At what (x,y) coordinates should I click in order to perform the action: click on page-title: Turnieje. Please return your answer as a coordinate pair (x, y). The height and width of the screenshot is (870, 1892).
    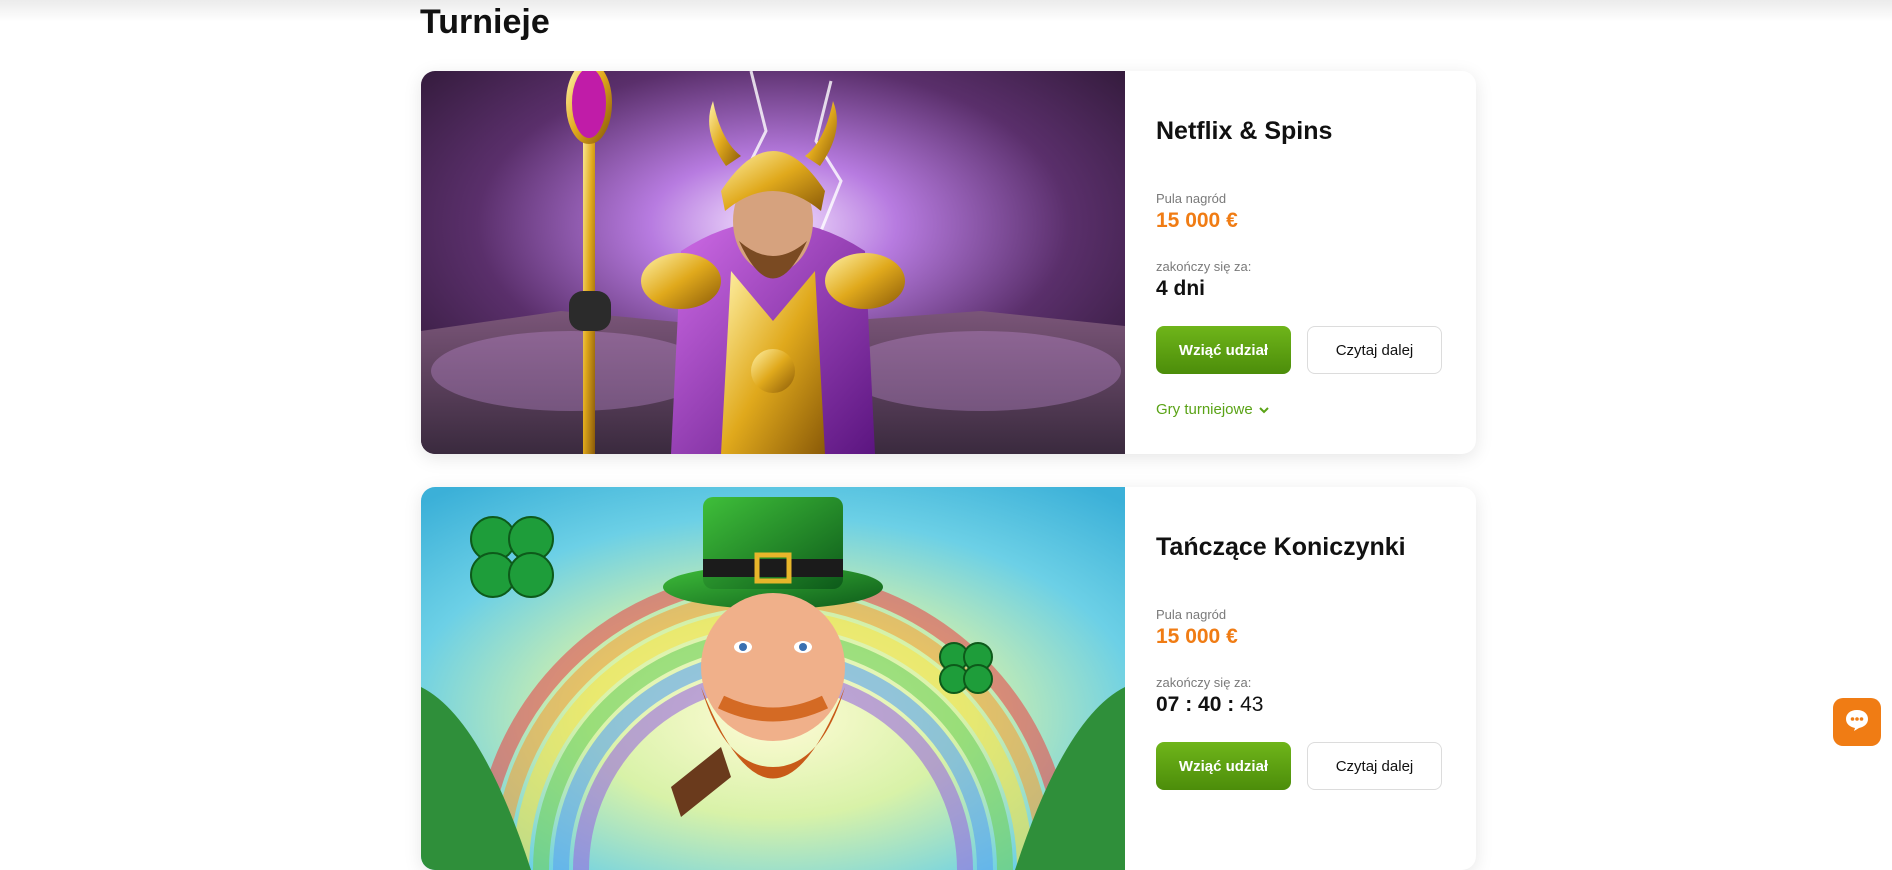
    Looking at the image, I should click on (485, 22).